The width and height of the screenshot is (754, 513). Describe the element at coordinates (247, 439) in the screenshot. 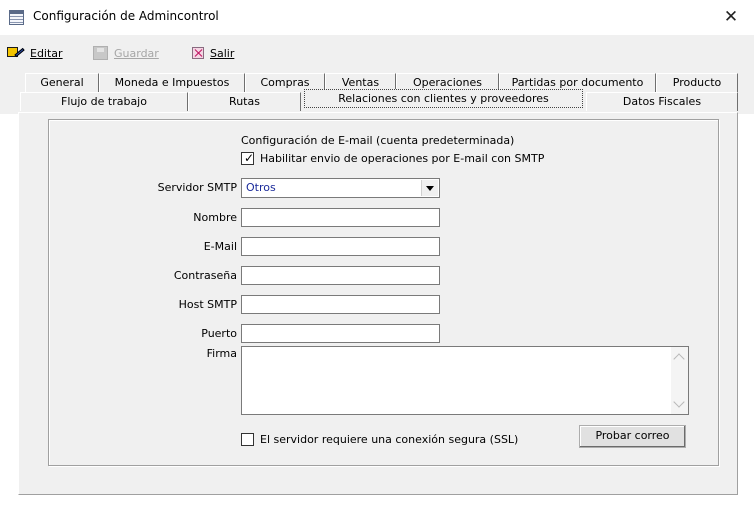

I see `ssl-checkbox` at that location.